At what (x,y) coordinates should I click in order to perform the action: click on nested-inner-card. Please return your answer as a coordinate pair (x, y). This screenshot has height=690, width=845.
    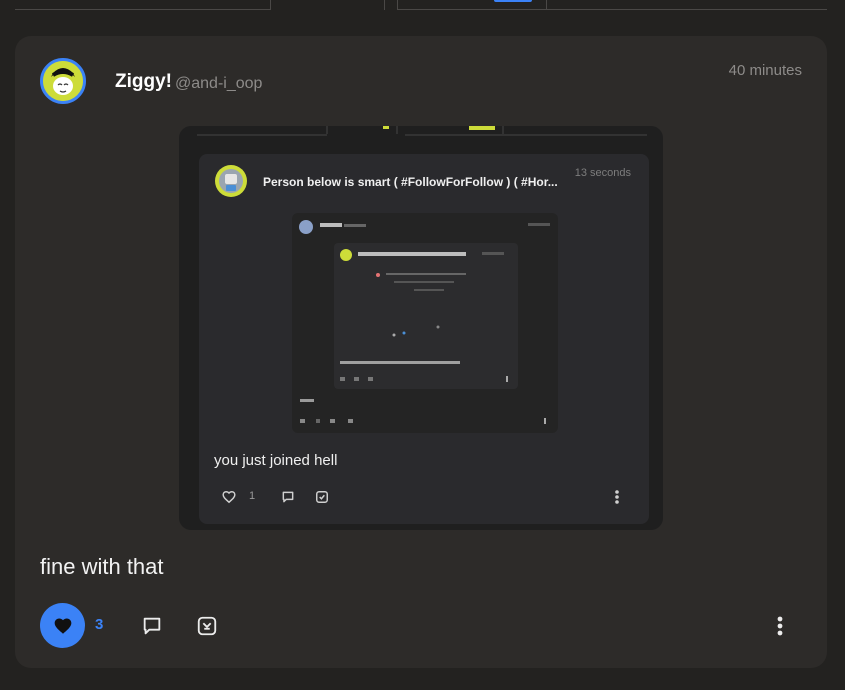
    Looking at the image, I should click on (426, 316).